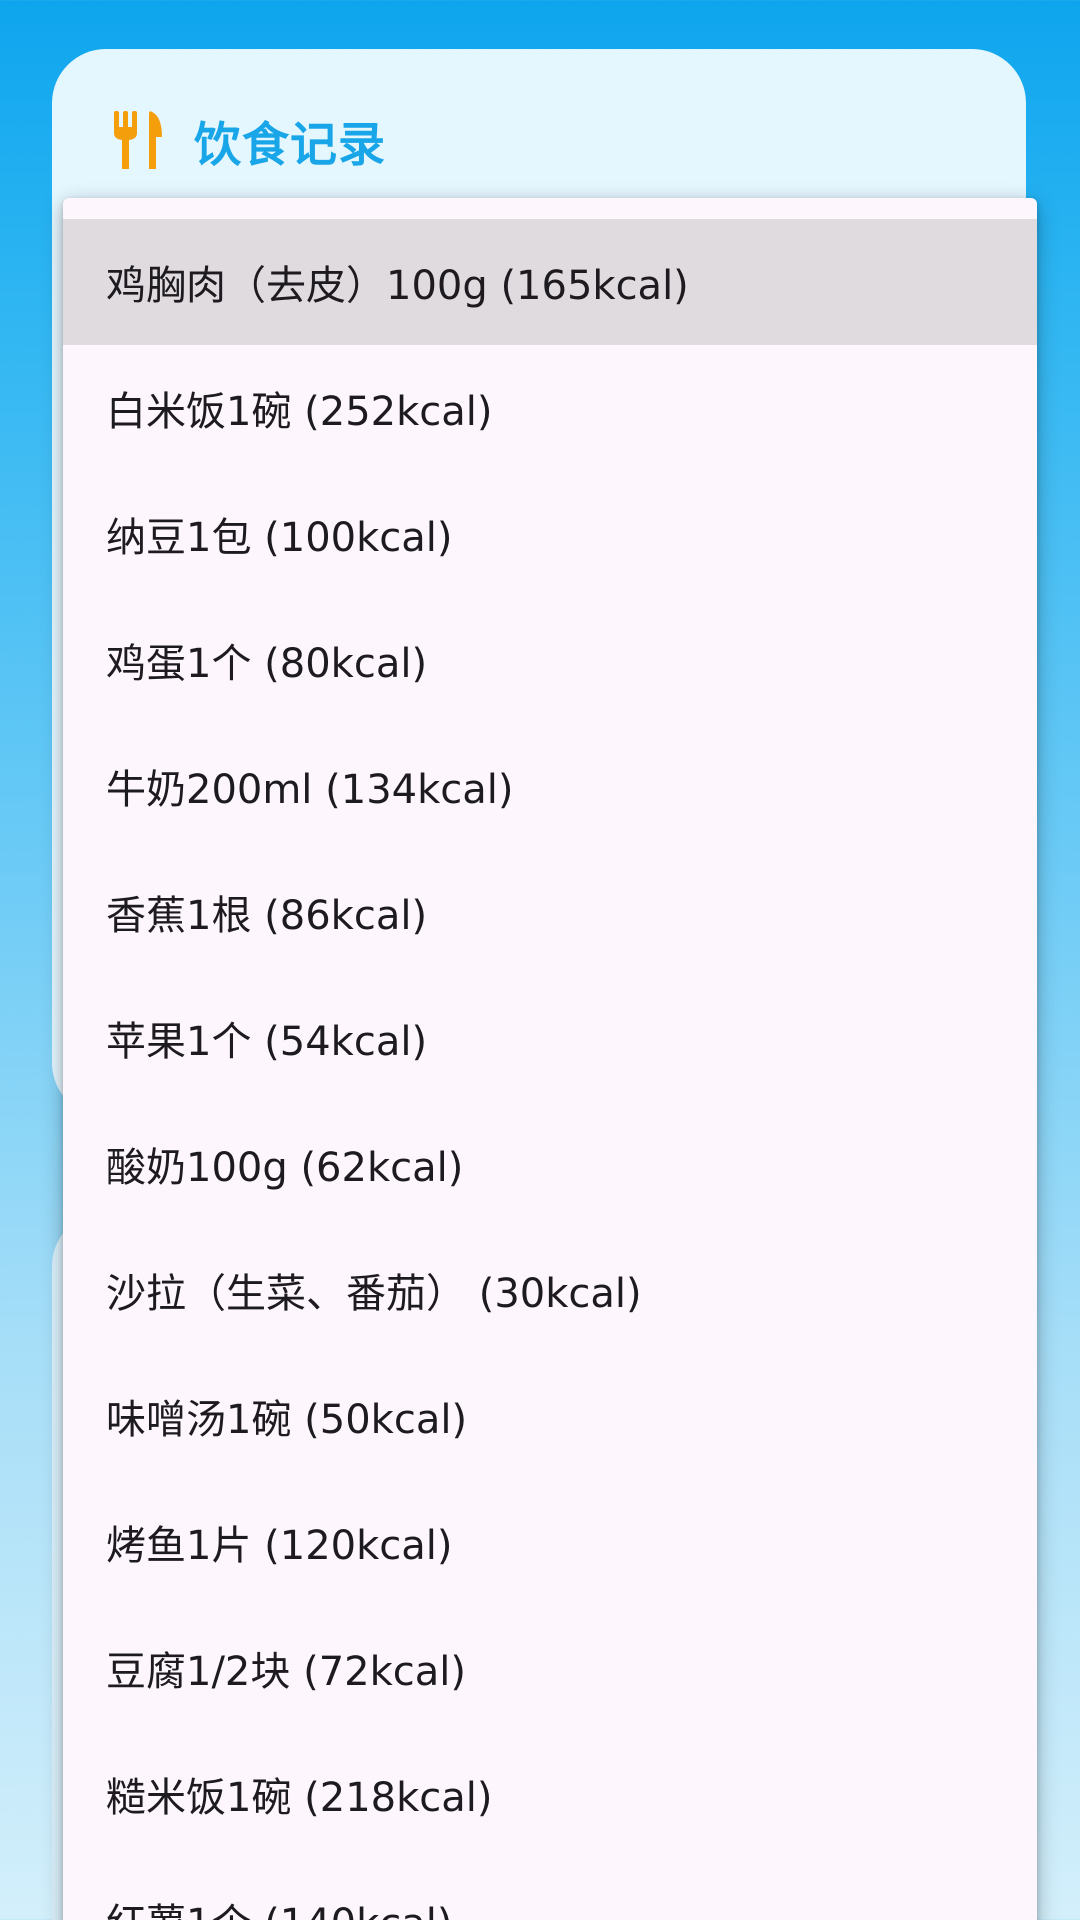 This screenshot has width=1080, height=1920. What do you see at coordinates (550, 1668) in the screenshot?
I see `food-option-item: 豆腐1/2块 (72kcal)` at bounding box center [550, 1668].